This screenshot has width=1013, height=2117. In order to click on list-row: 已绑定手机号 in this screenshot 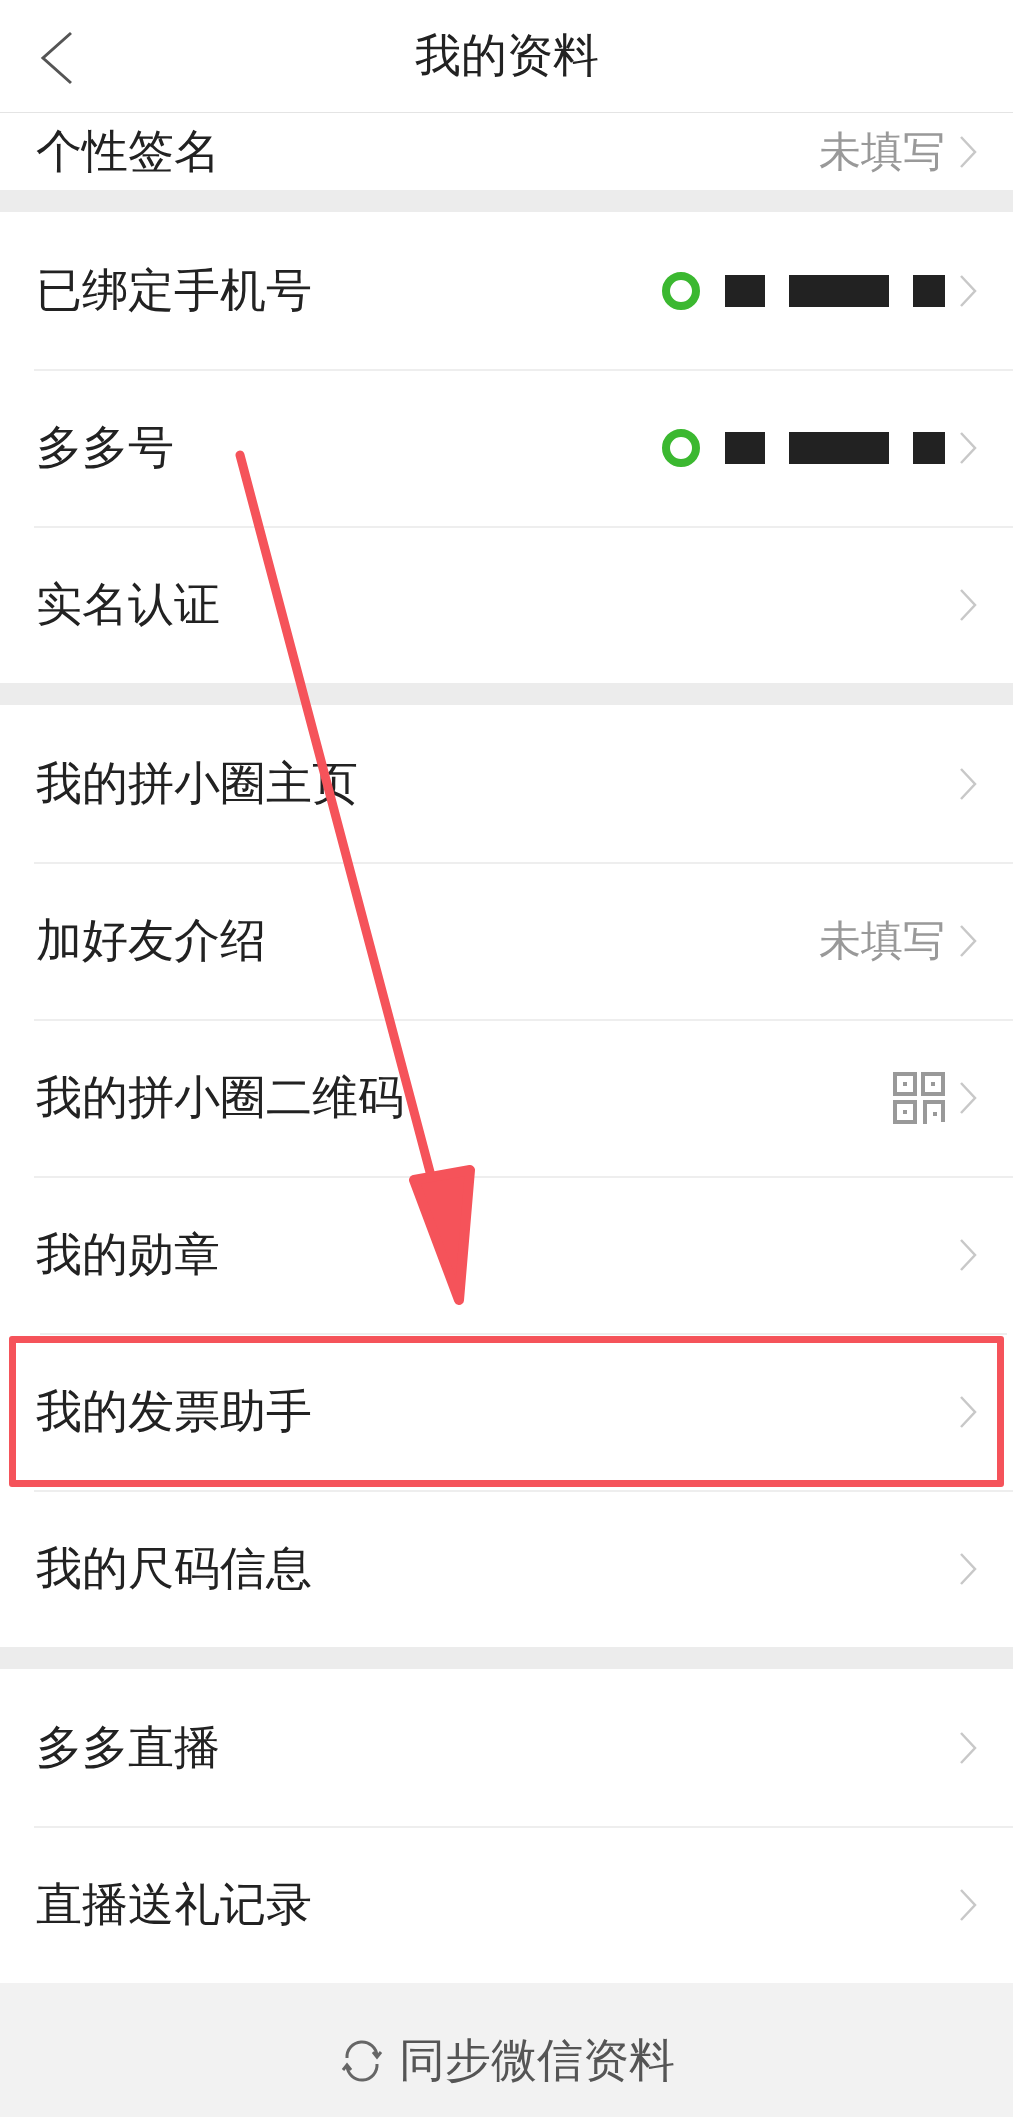, I will do `click(506, 290)`.